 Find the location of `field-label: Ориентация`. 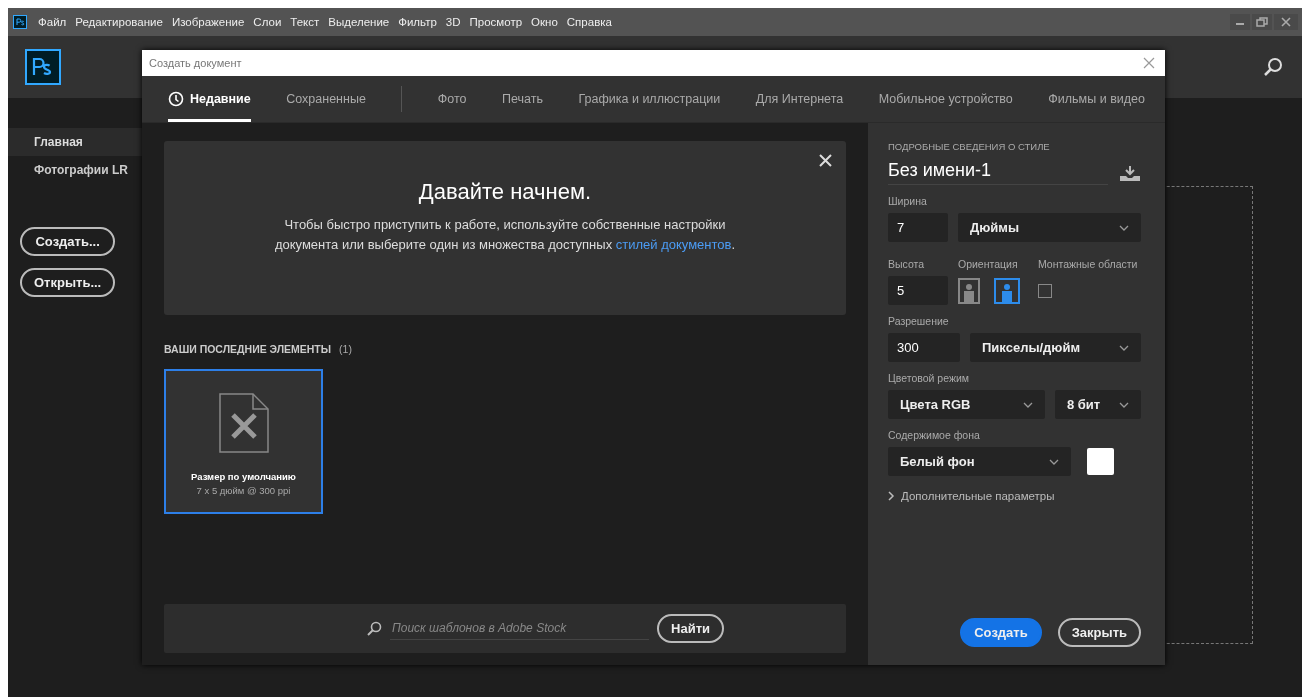

field-label: Ориентация is located at coordinates (988, 264).